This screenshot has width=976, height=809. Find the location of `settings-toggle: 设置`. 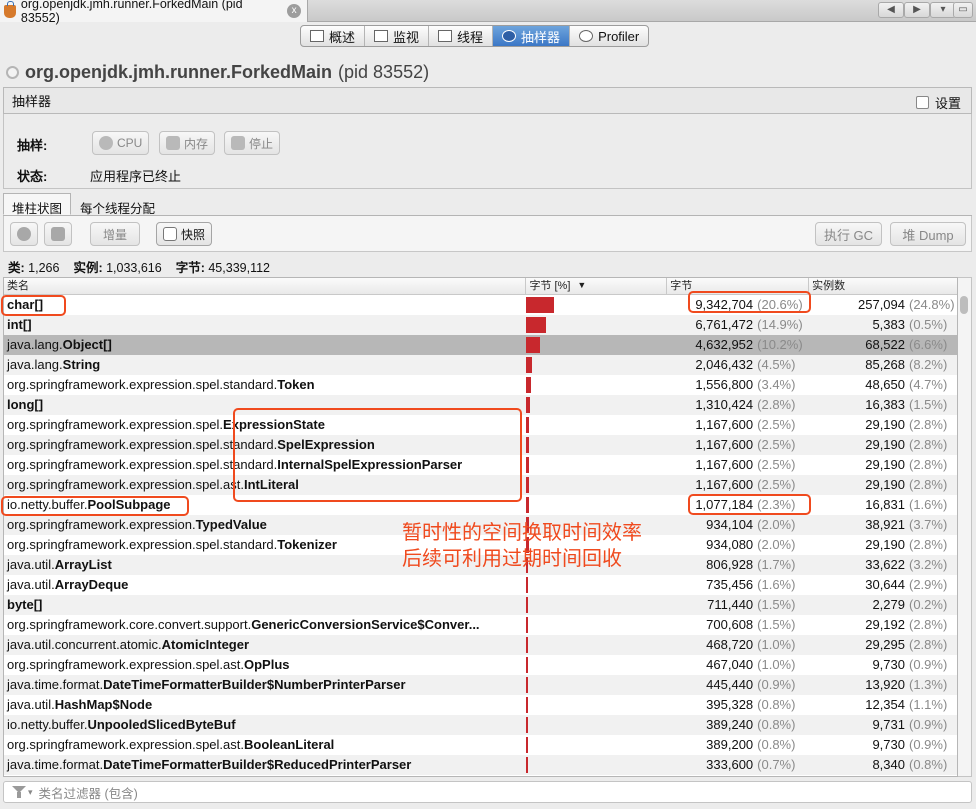

settings-toggle: 设置 is located at coordinates (938, 102).